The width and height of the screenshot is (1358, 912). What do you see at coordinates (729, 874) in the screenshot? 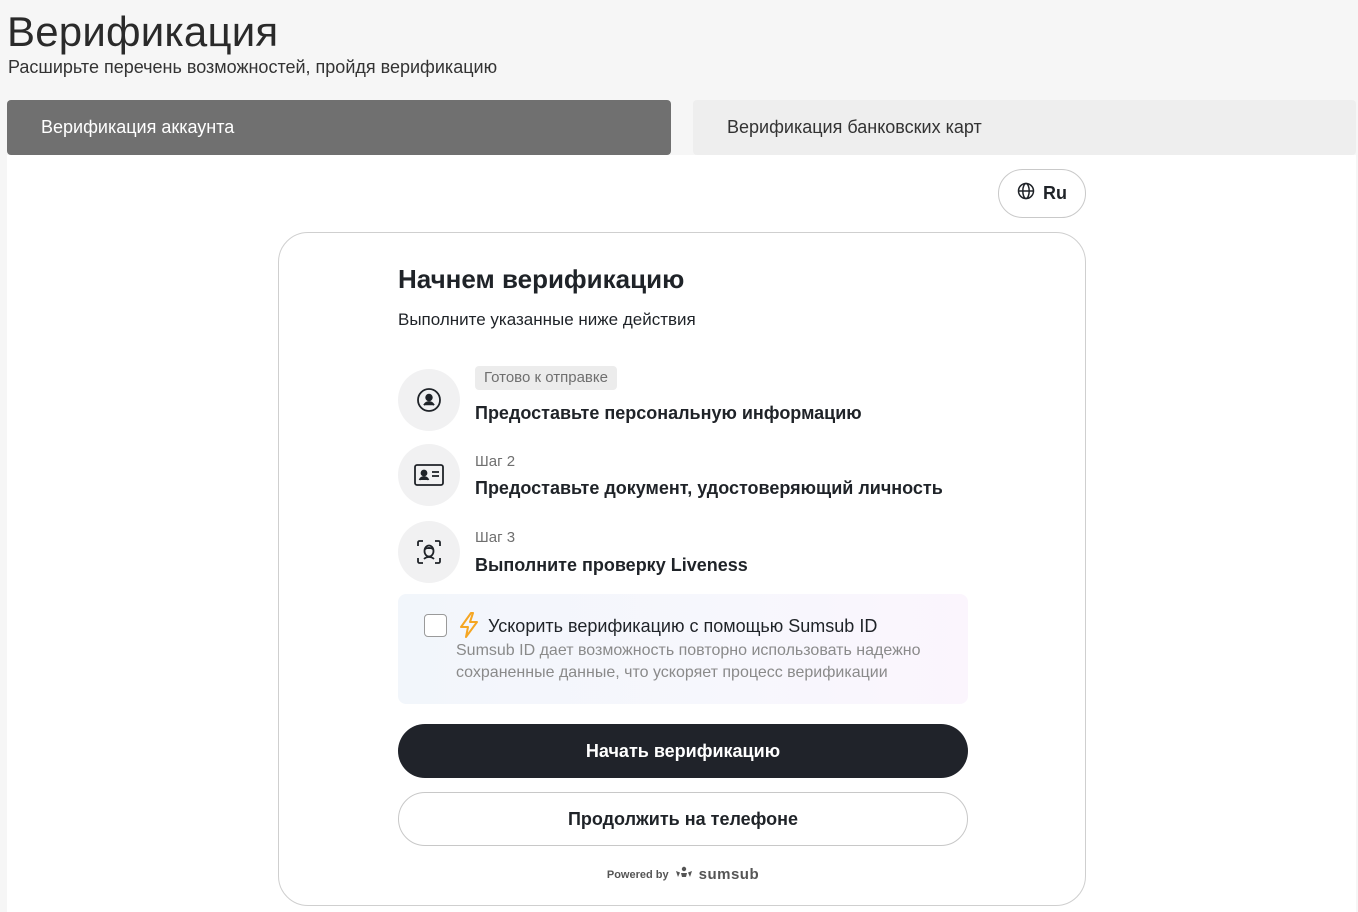
I see `sumsub-brand: sumsub` at bounding box center [729, 874].